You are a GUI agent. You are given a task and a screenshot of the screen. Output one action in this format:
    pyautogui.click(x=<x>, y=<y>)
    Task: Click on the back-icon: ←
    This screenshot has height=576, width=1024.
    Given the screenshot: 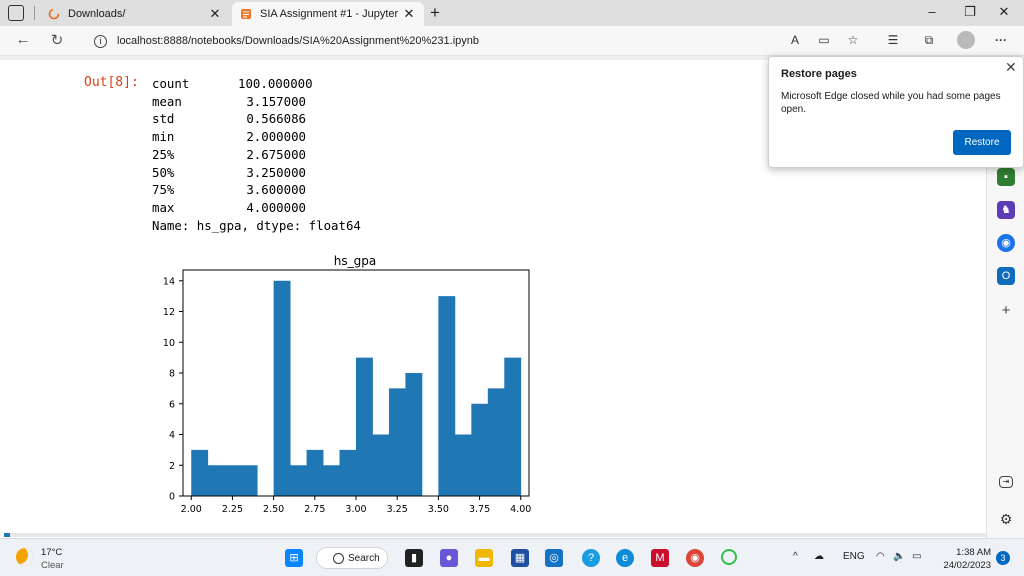 What is the action you would take?
    pyautogui.click(x=23, y=39)
    